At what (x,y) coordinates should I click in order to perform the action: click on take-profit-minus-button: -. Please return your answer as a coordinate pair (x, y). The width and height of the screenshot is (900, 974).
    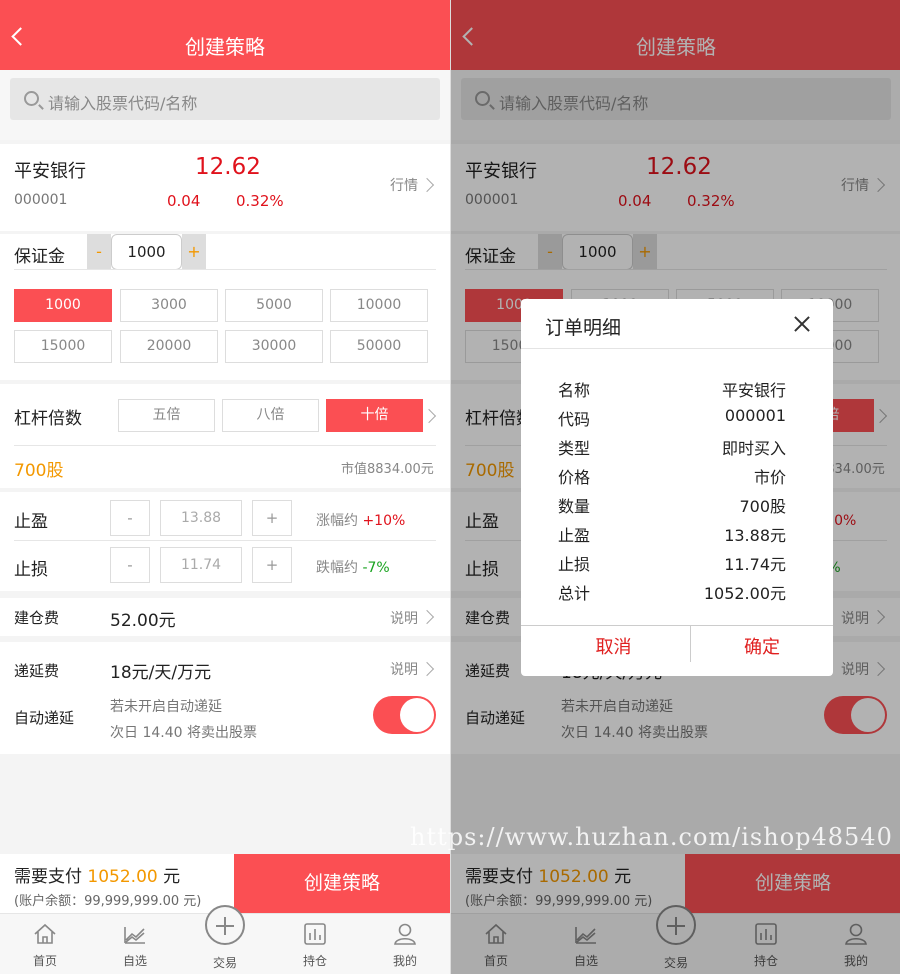
    Looking at the image, I should click on (130, 518).